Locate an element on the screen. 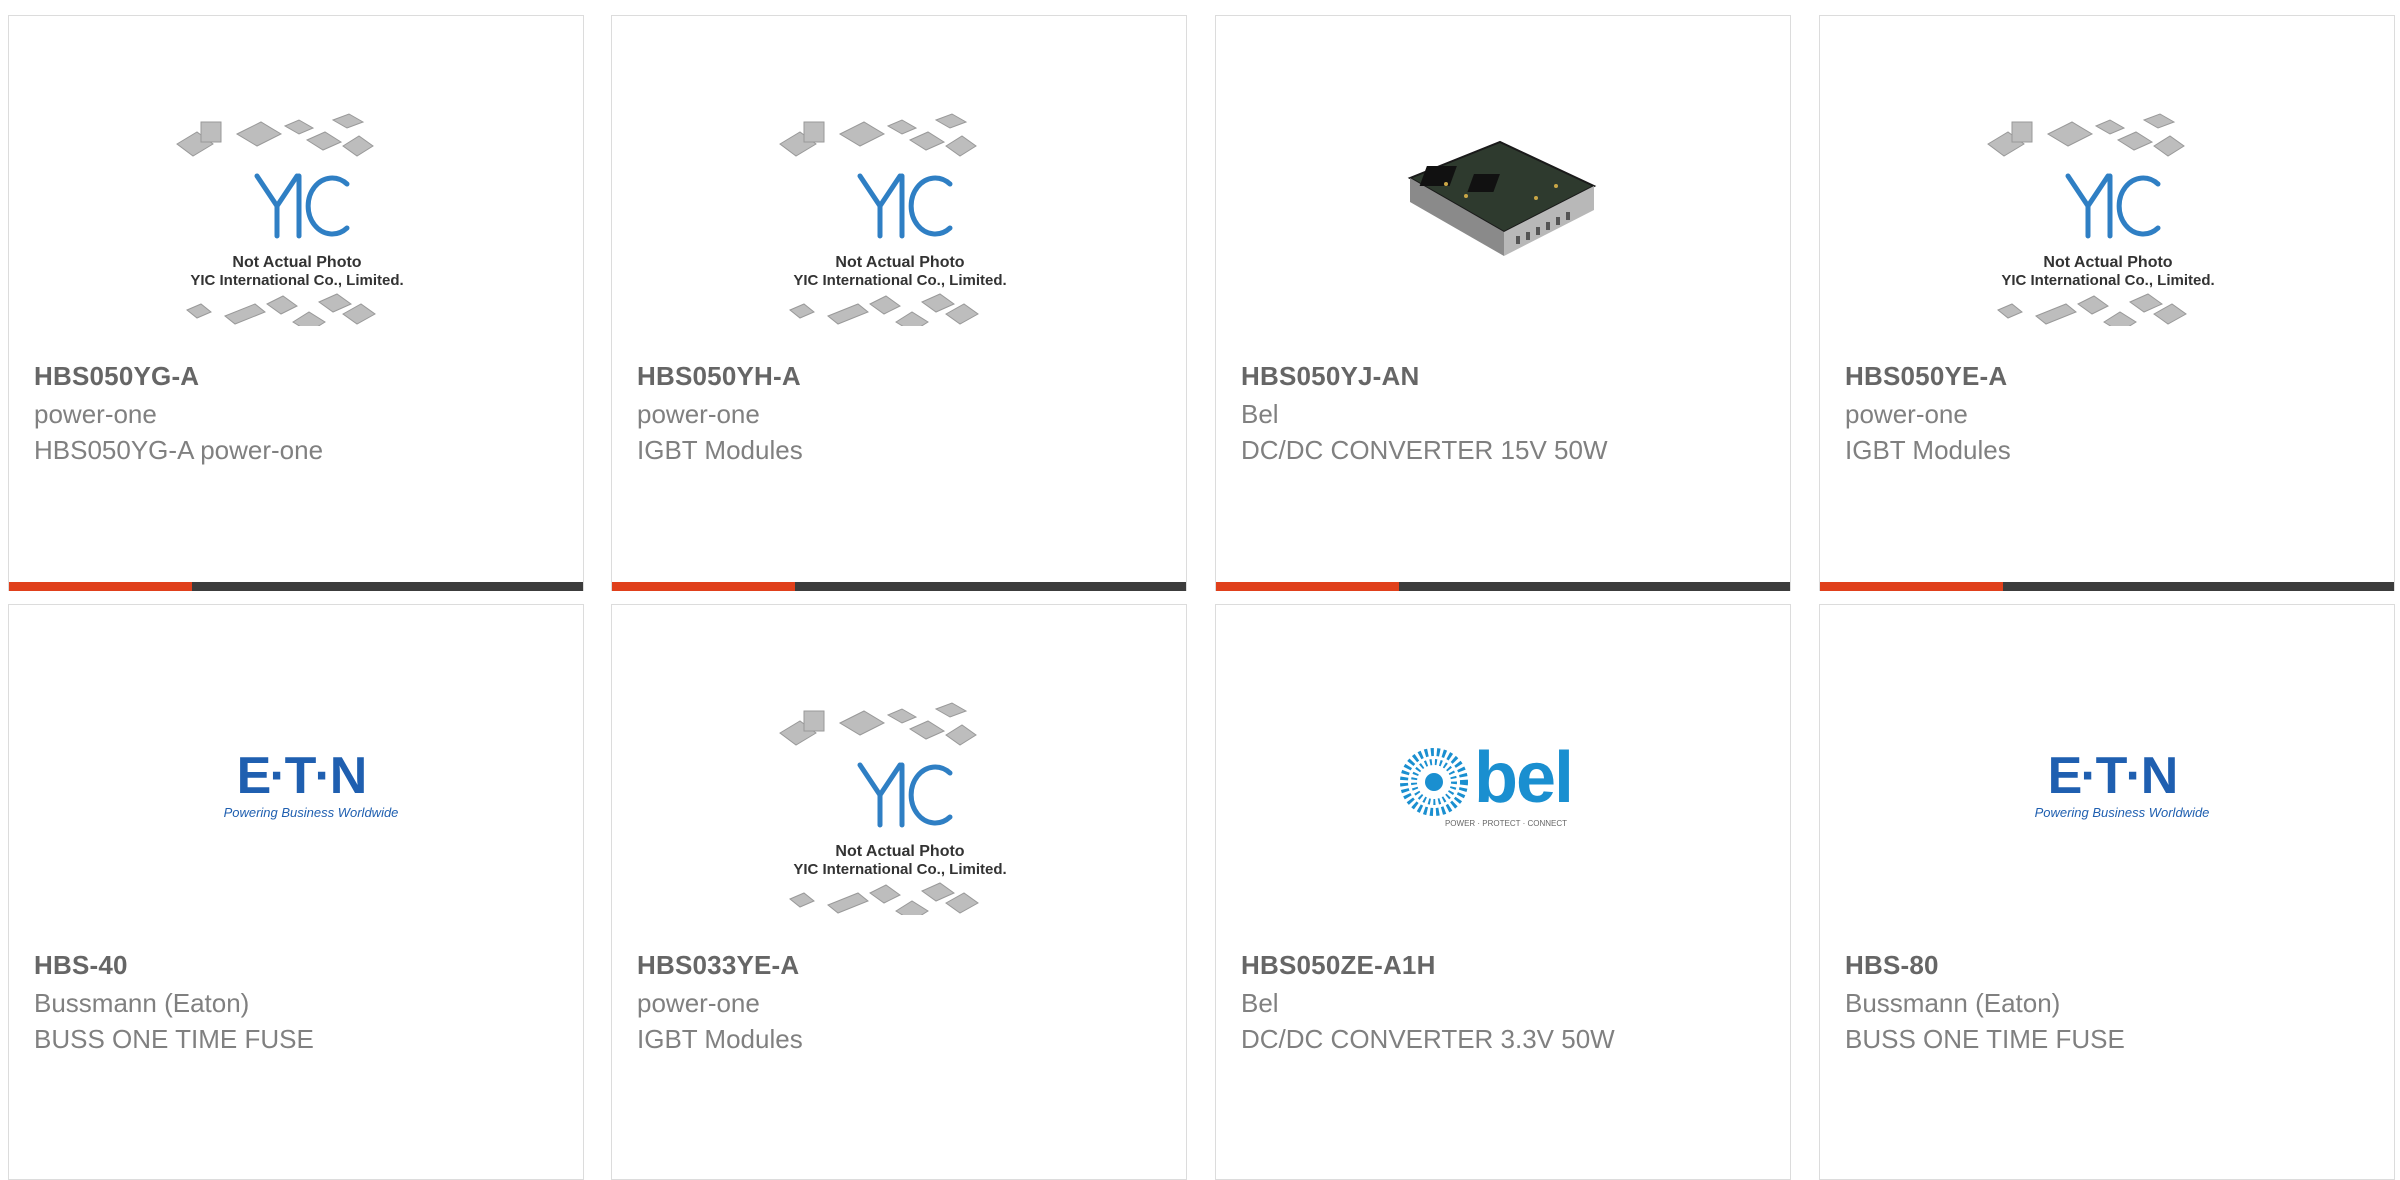 The image size is (2400, 1180). product-part-number: HBS033YE-A is located at coordinates (718, 965).